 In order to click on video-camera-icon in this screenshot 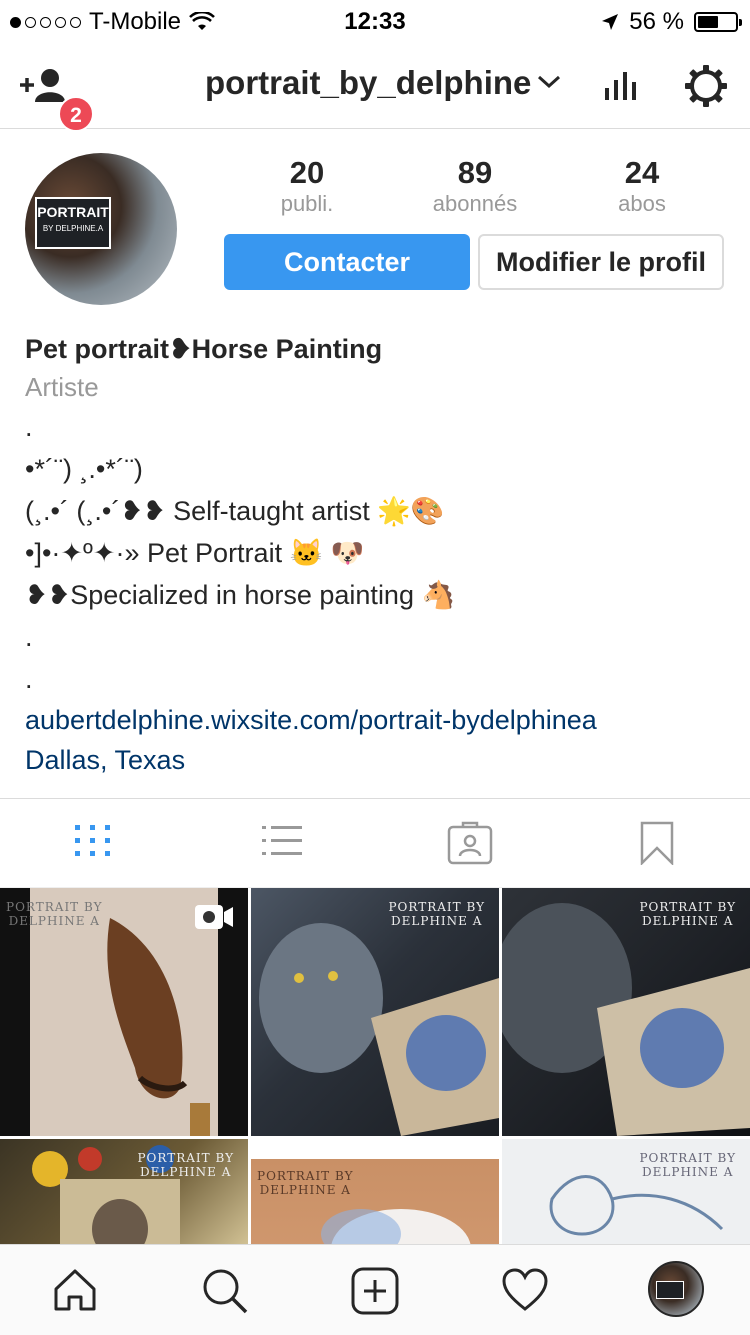, I will do `click(214, 917)`.